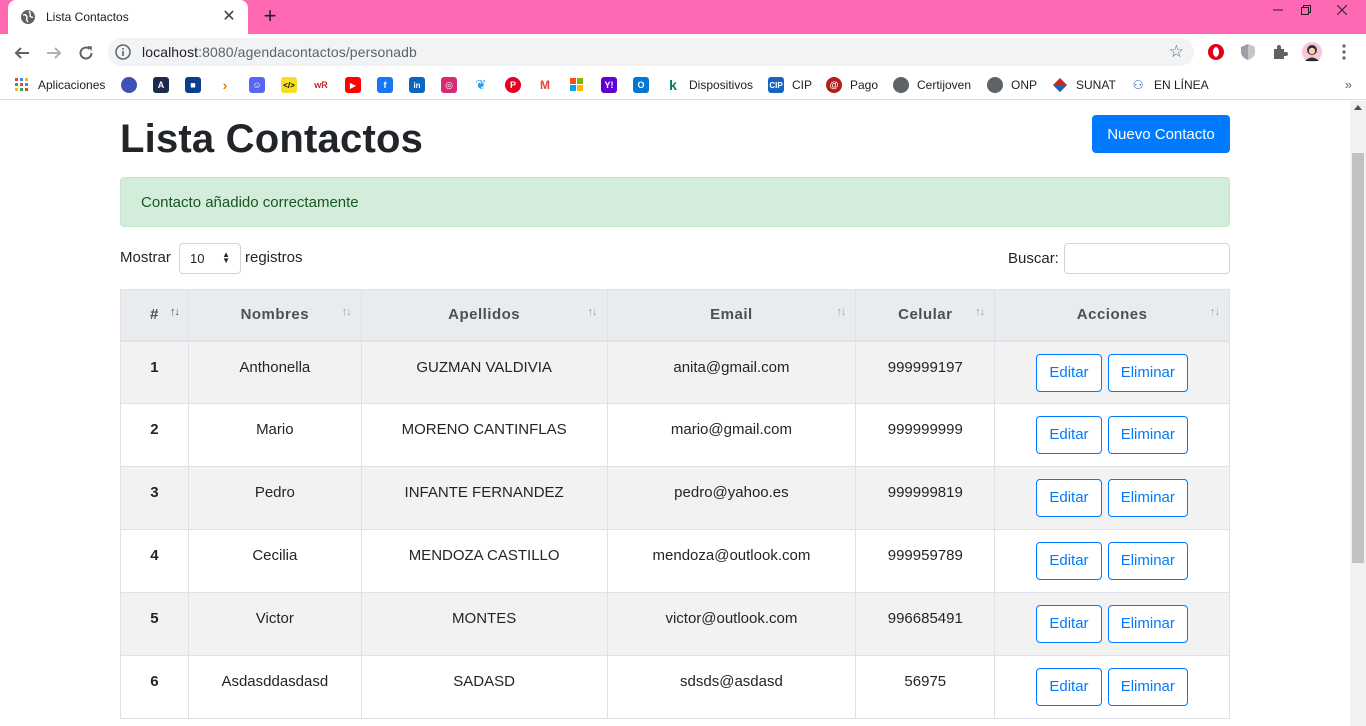 This screenshot has height=726, width=1366. Describe the element at coordinates (165, 85) in the screenshot. I see `bookmark-a-logo: A` at that location.